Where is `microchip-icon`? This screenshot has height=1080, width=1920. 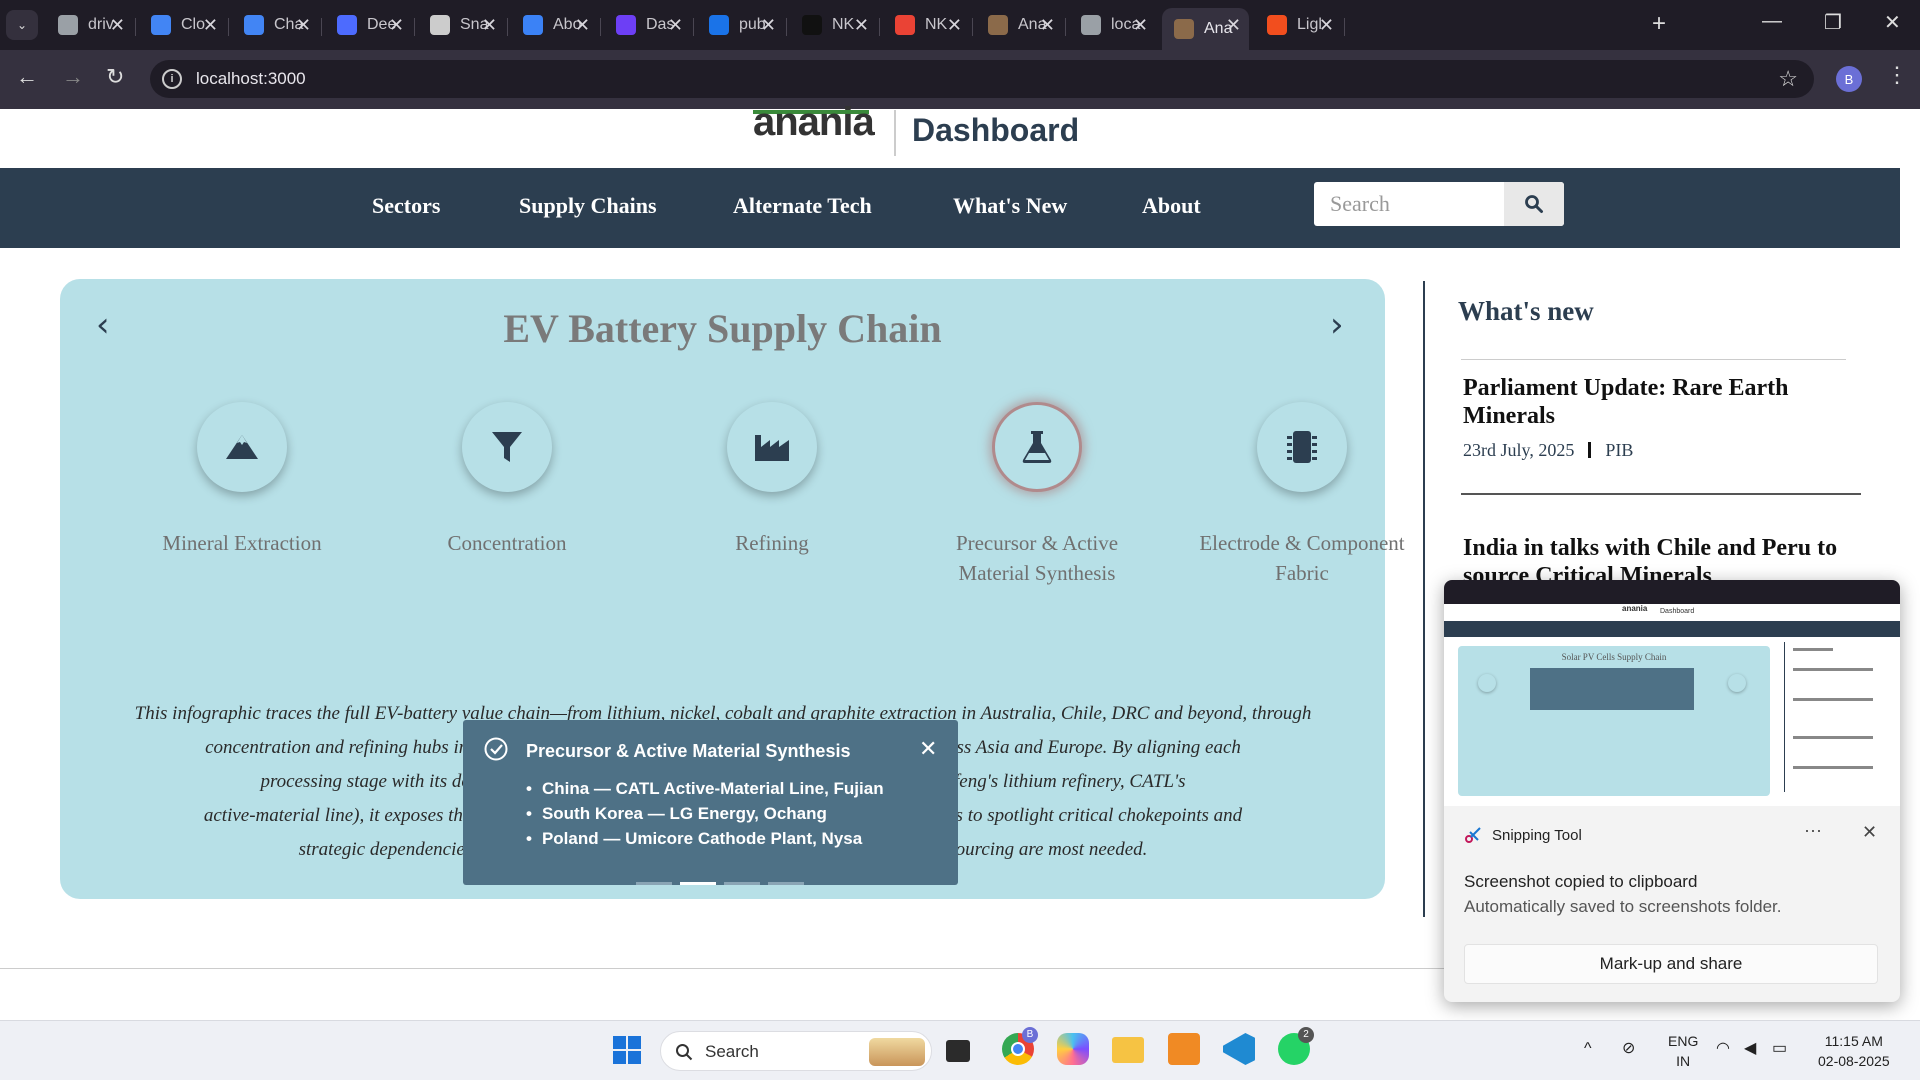
microchip-icon is located at coordinates (1302, 447).